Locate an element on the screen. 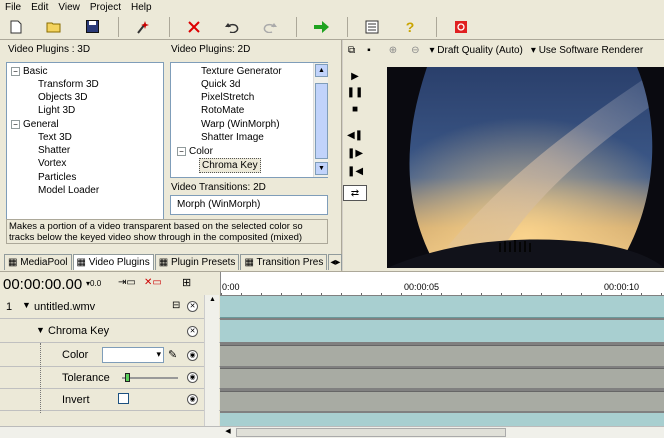  tree-item: Transform 3D is located at coordinates (68, 84).